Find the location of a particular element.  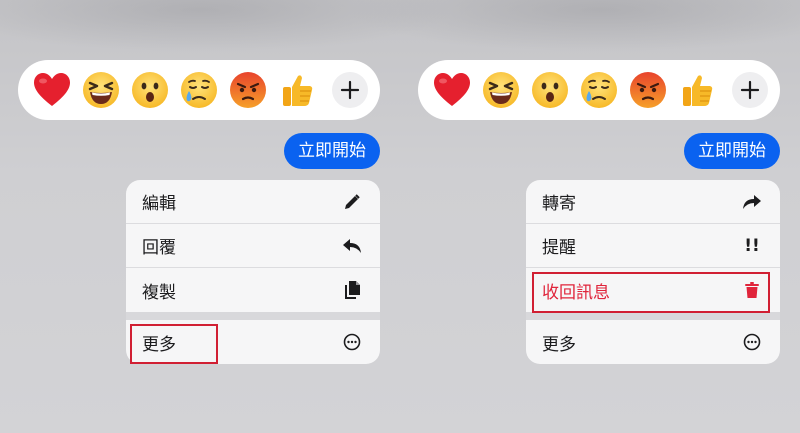

menu-item-forward: 轉寄 is located at coordinates (653, 202).